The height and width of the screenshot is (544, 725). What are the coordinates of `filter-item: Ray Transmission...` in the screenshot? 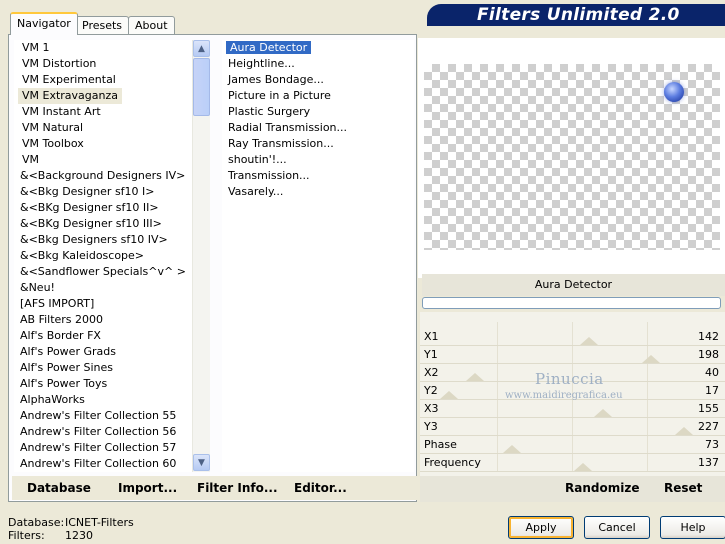 It's located at (318, 144).